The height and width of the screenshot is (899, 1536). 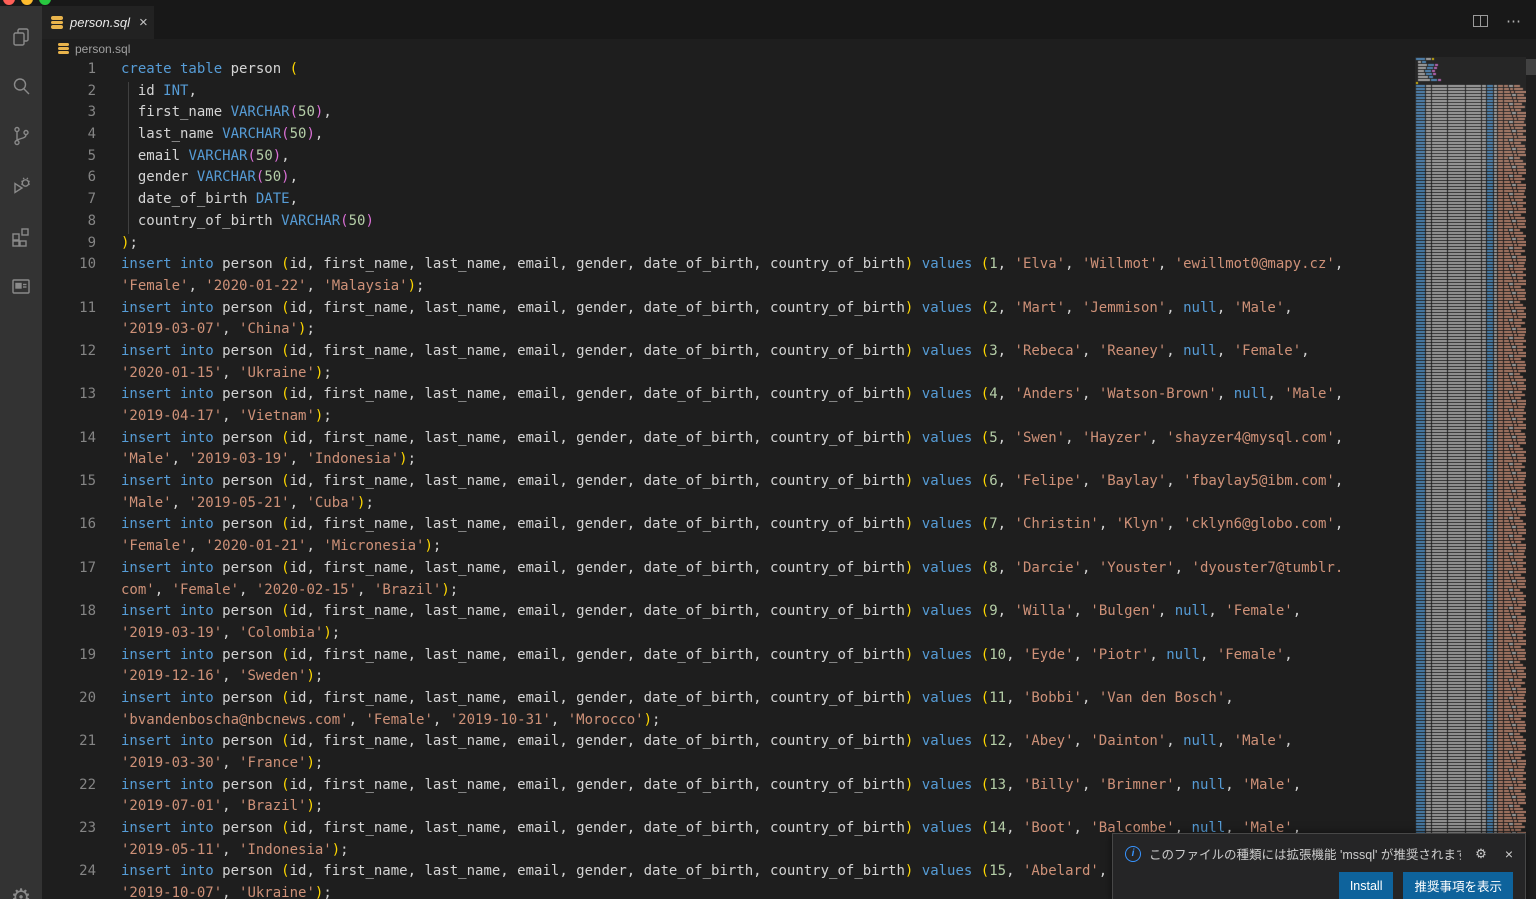 I want to click on code-row: 7 date_of_birth DATE,, so click(x=789, y=200).